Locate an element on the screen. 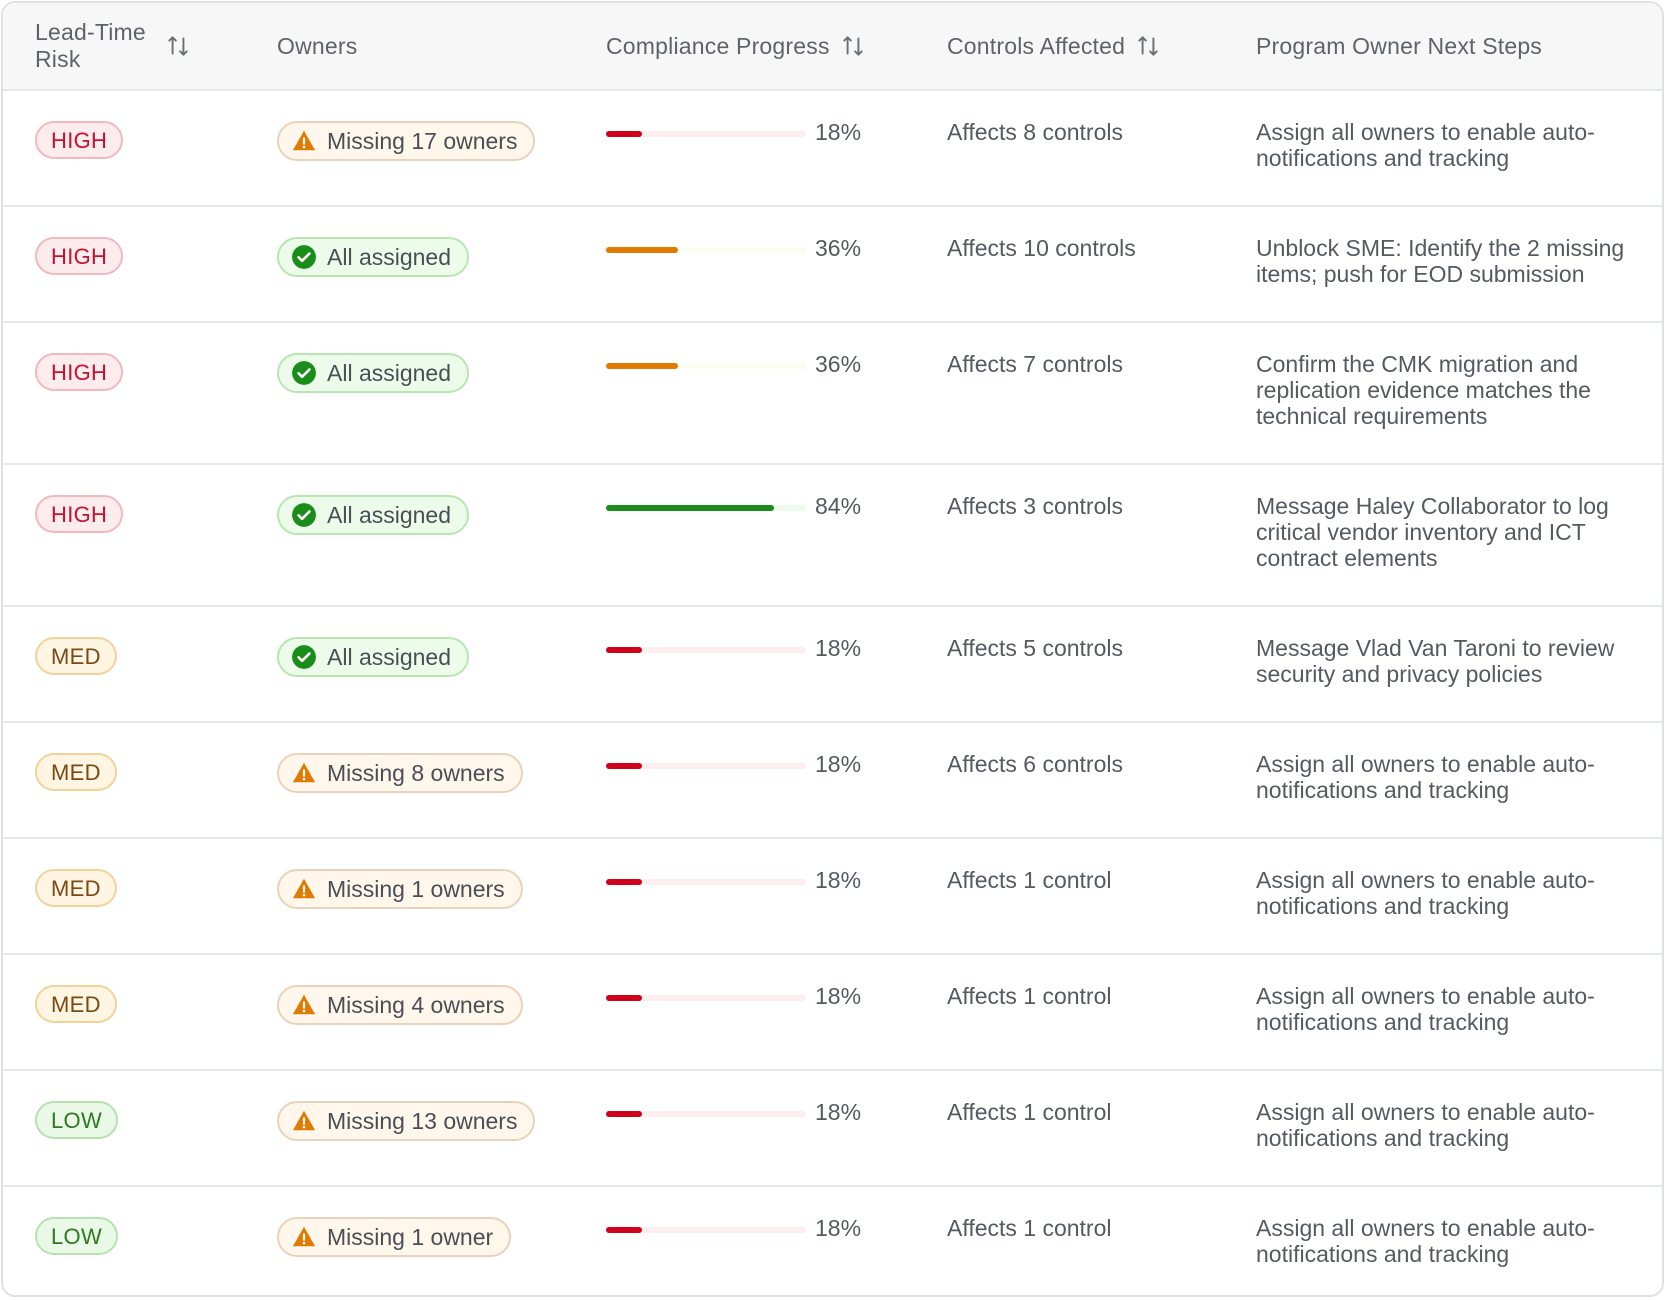 This screenshot has height=1300, width=1666. column-header-next-steps: Program Owner Next Steps is located at coordinates (1456, 46).